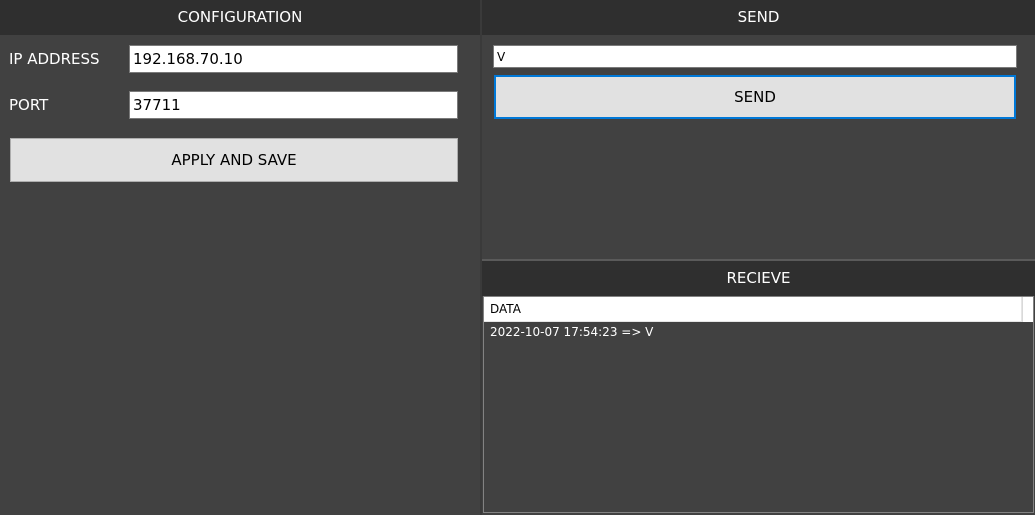 The image size is (1035, 515). Describe the element at coordinates (755, 56) in the screenshot. I see `send-message-input` at that location.